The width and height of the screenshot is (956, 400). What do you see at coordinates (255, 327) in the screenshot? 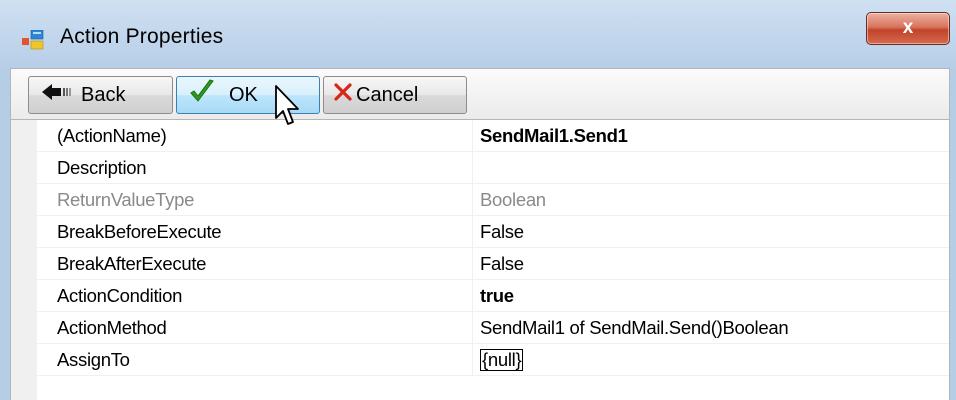
I see `property-name: ActionMethod` at bounding box center [255, 327].